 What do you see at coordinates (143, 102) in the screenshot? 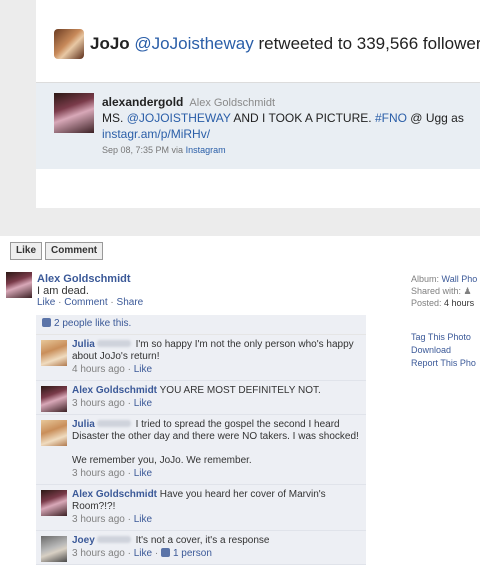
I see `tweet-username: alexandergold` at bounding box center [143, 102].